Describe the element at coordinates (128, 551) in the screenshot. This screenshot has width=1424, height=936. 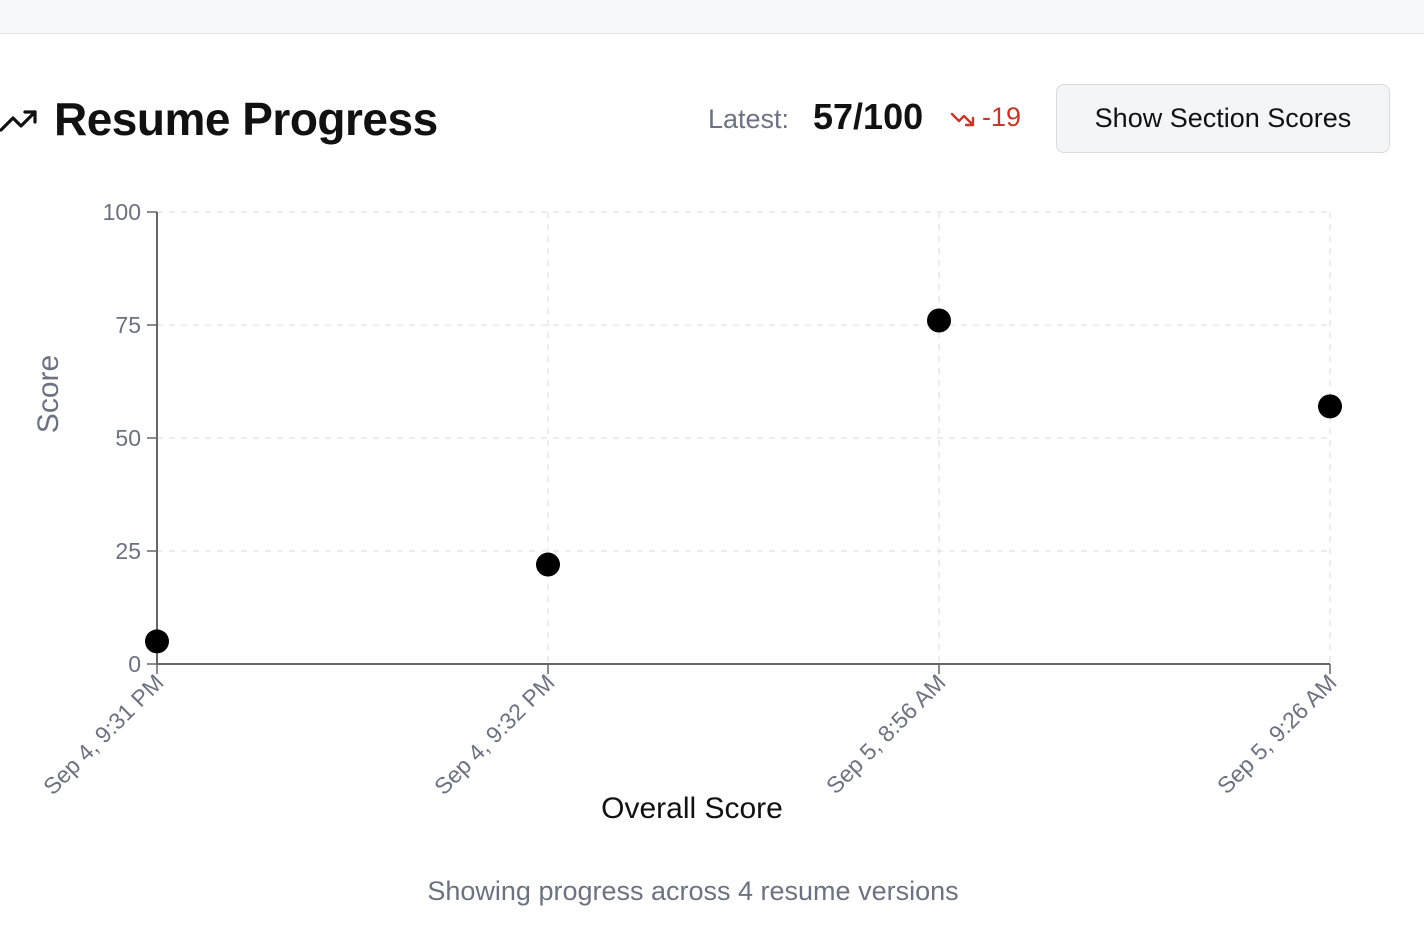
I see `y-tick-label: 25` at that location.